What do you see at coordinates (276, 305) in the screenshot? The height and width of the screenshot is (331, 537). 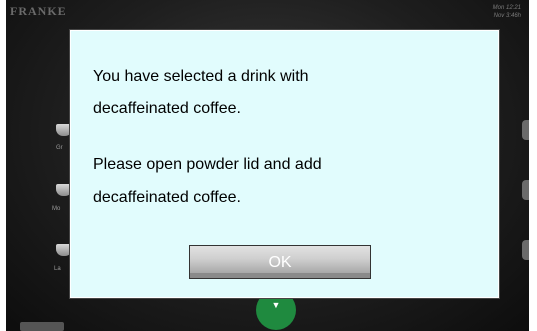 I see `down-arrow-icon: ▼` at bounding box center [276, 305].